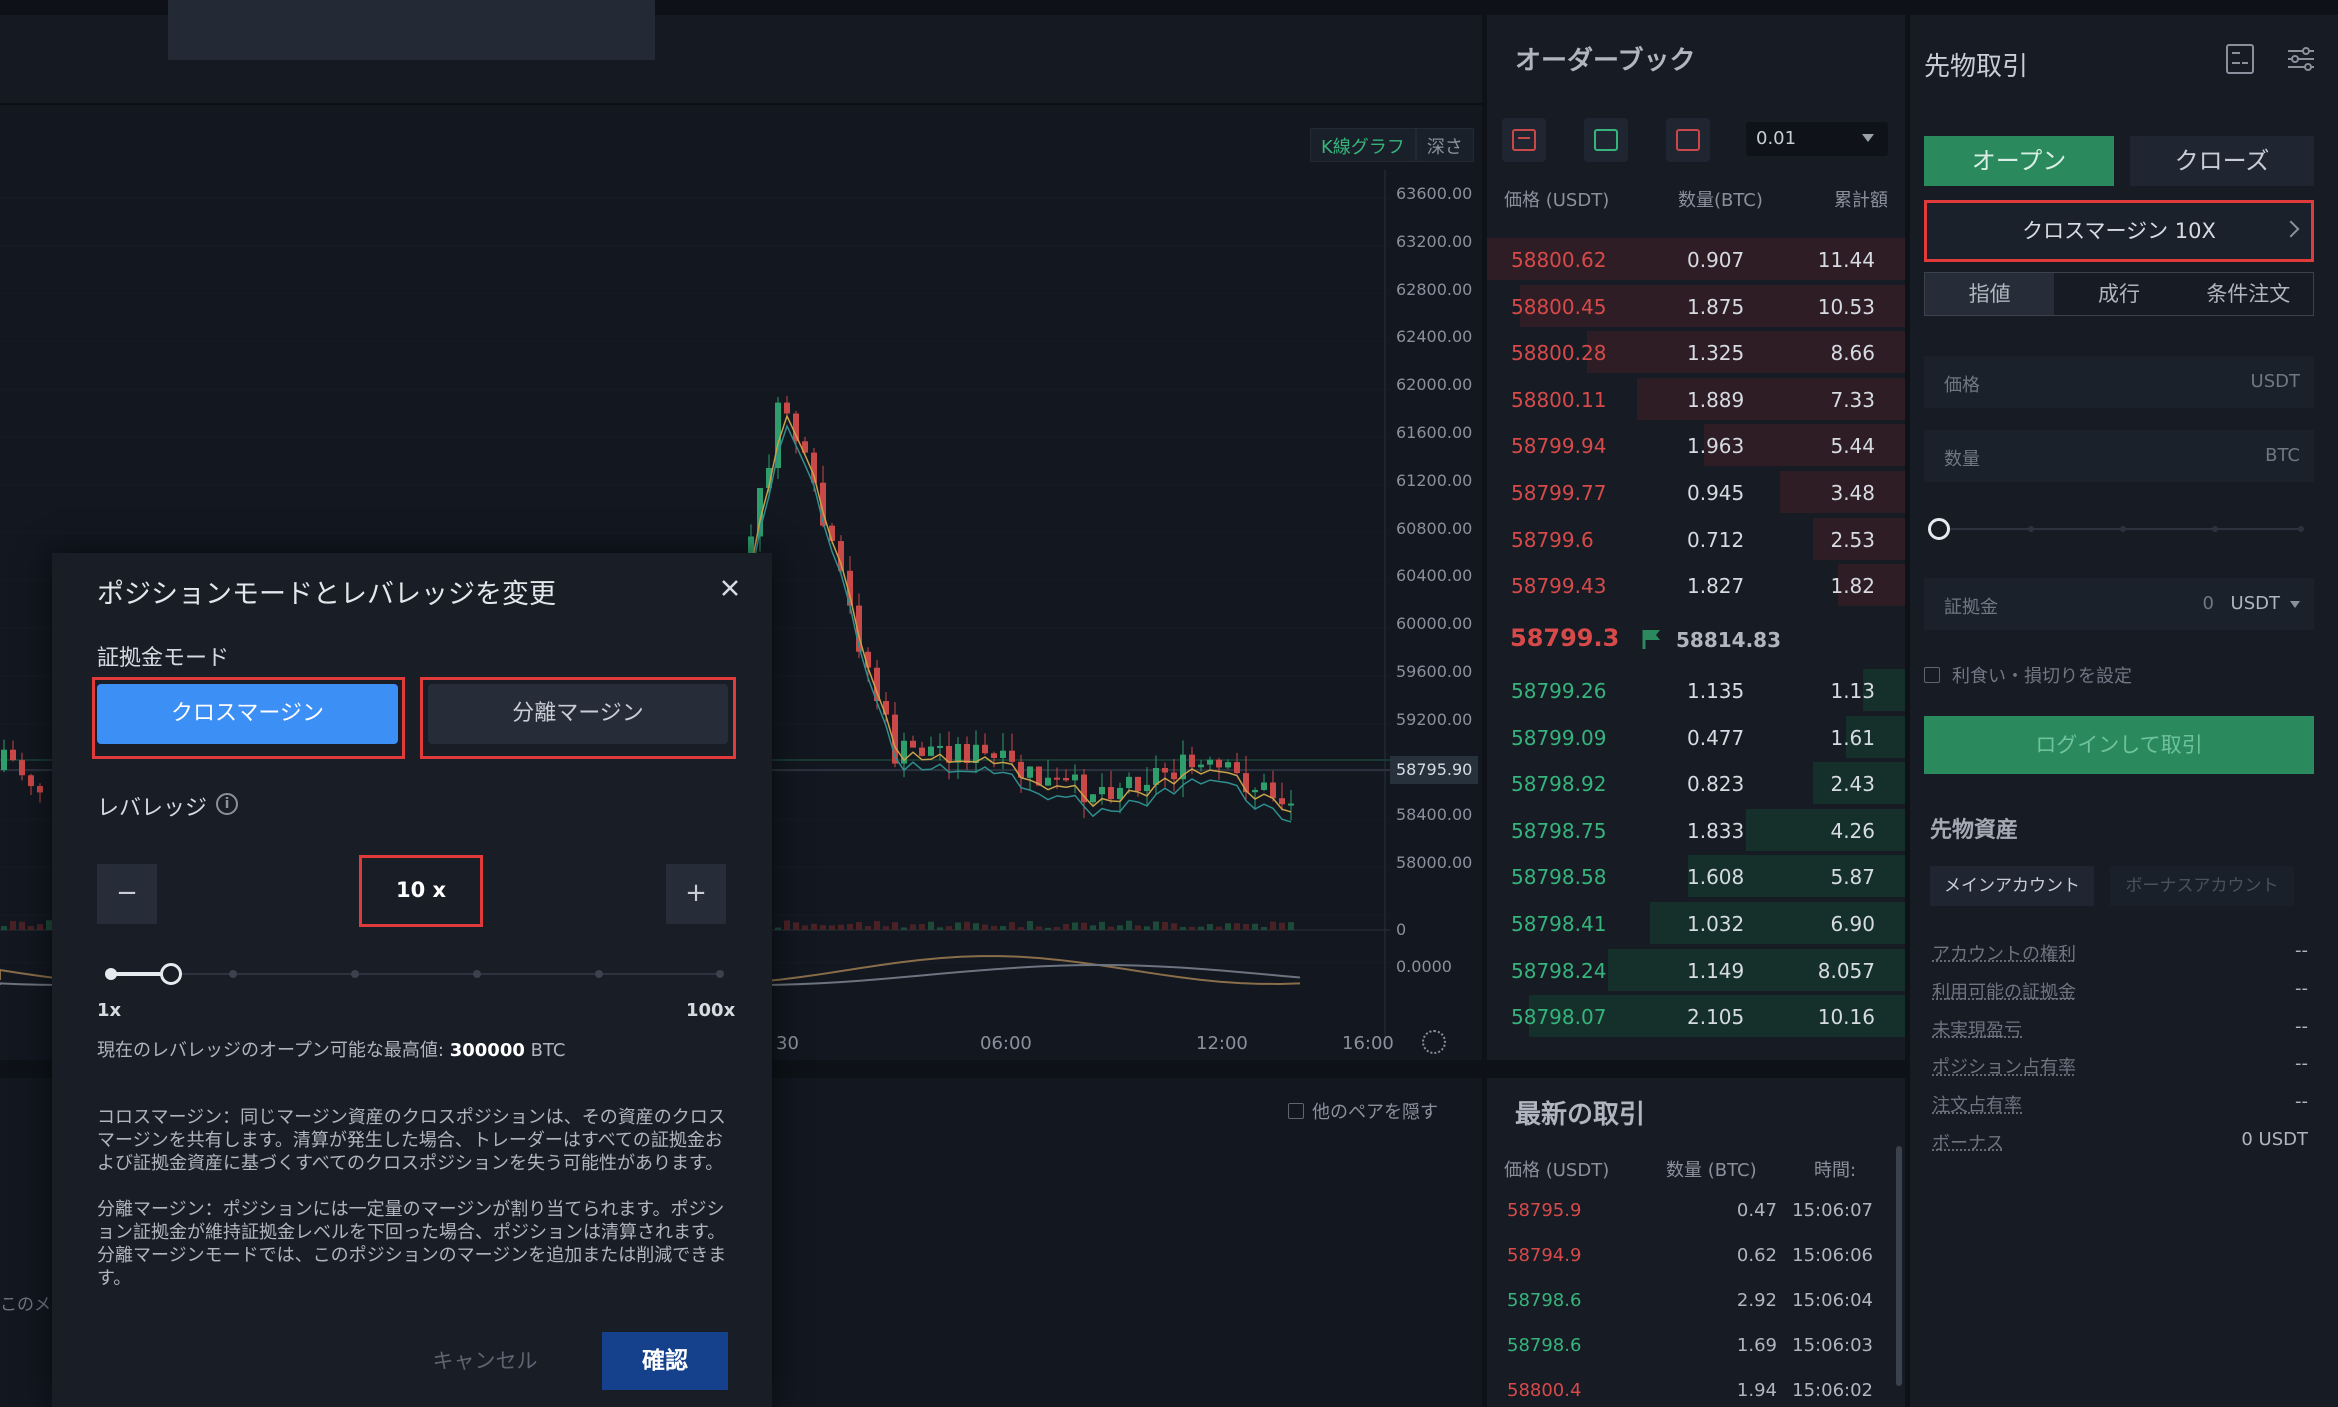  I want to click on orderbook-title: オーダーブック, so click(1605, 58).